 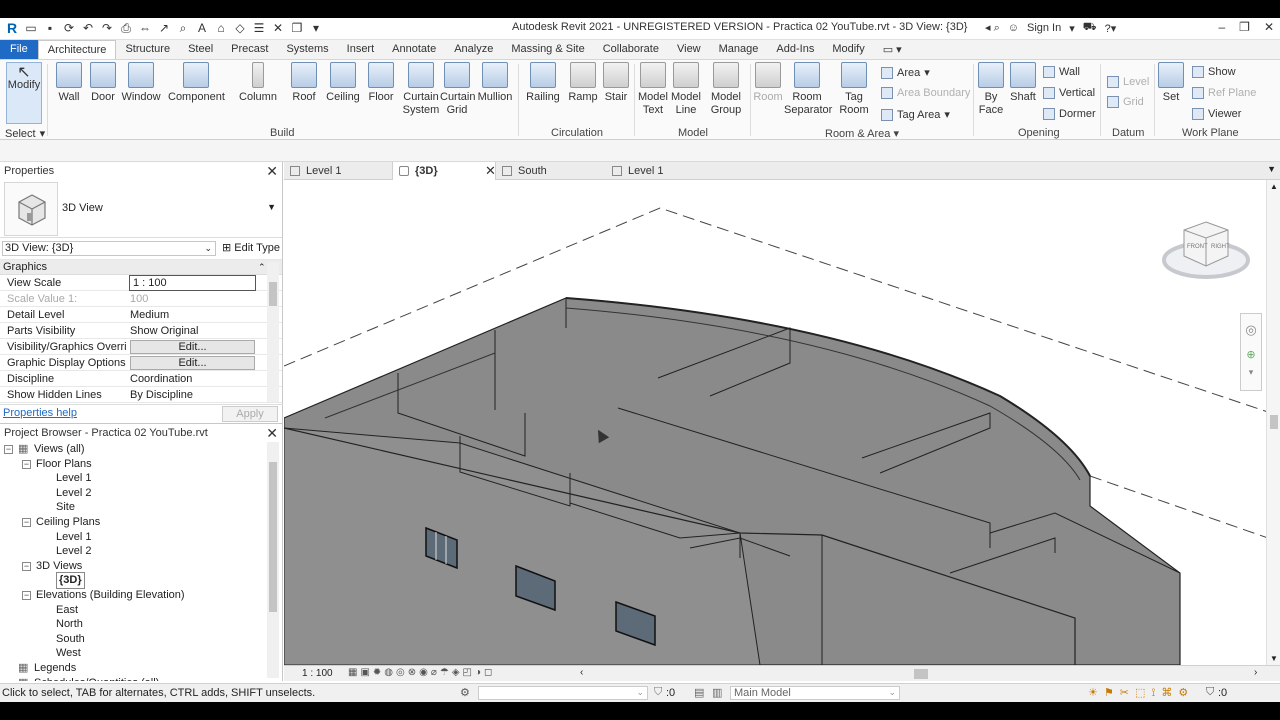 I want to click on tab-steel: Steel, so click(x=200, y=49).